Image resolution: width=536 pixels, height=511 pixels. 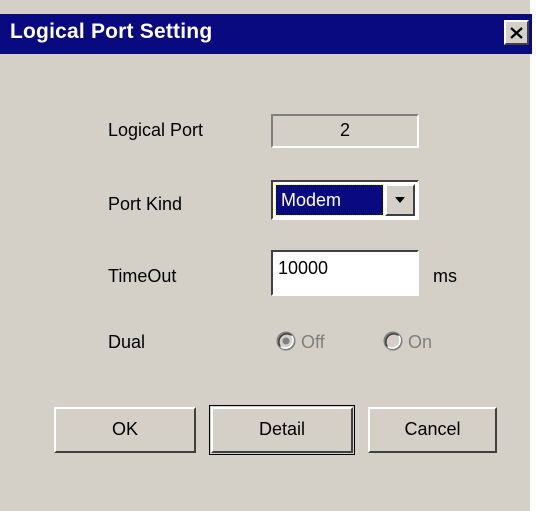 I want to click on port-kind-selected-value: Modem, so click(x=329, y=200).